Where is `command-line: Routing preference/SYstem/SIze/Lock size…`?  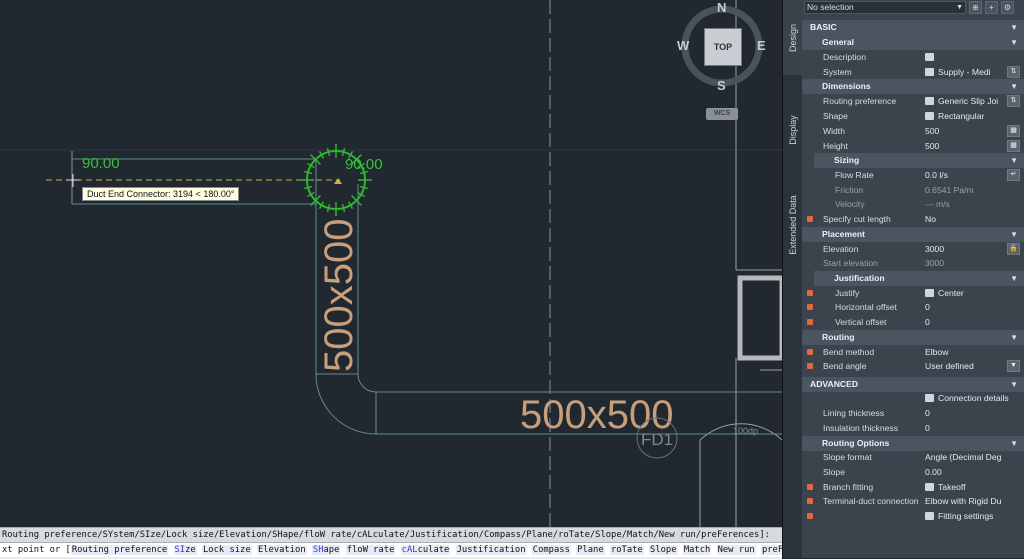 command-line: Routing preference/SYstem/SIze/Lock size… is located at coordinates (391, 543).